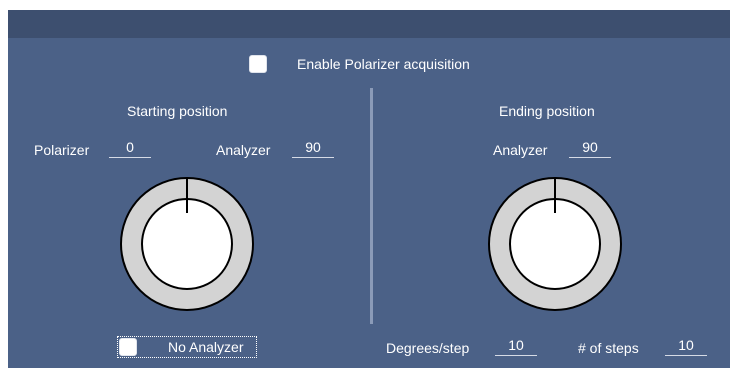 This screenshot has width=732, height=368. I want to click on end-analyzer-input: 90, so click(590, 148).